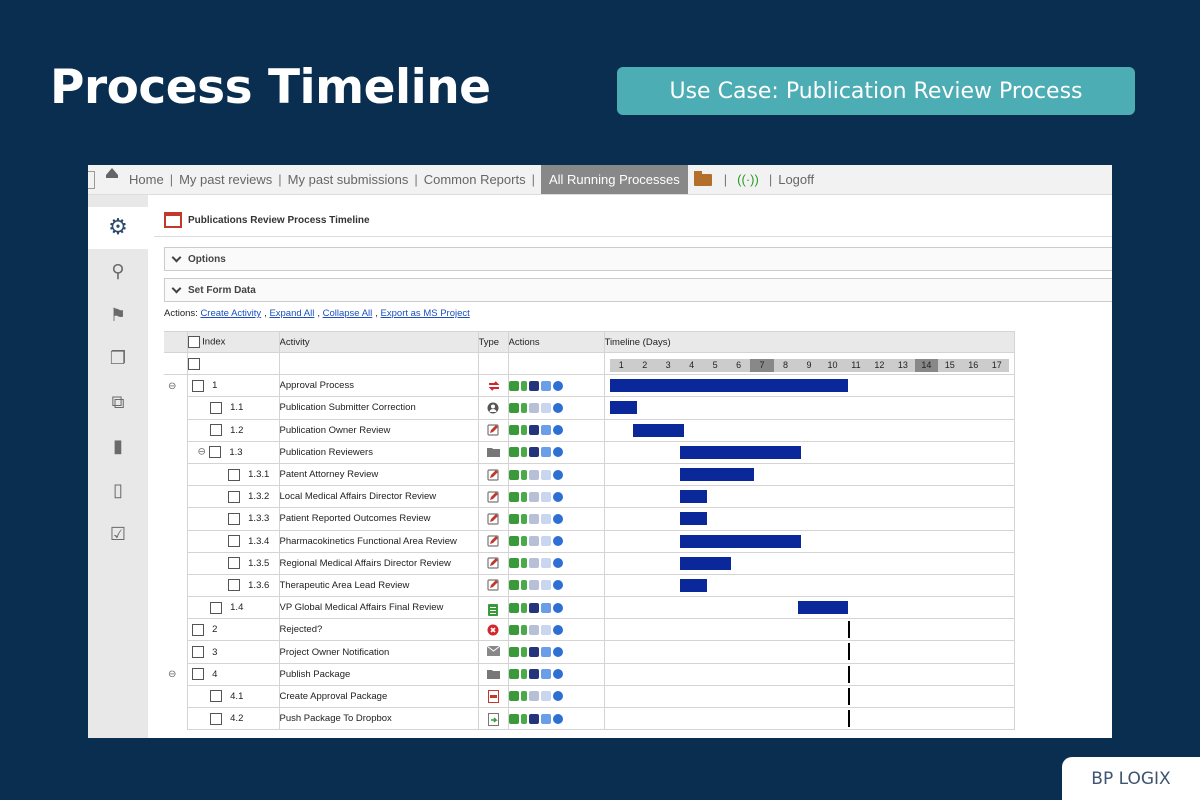 This screenshot has width=1200, height=800. Describe the element at coordinates (589, 674) in the screenshot. I see `table-row: ⊖ 4 Publish Package` at that location.